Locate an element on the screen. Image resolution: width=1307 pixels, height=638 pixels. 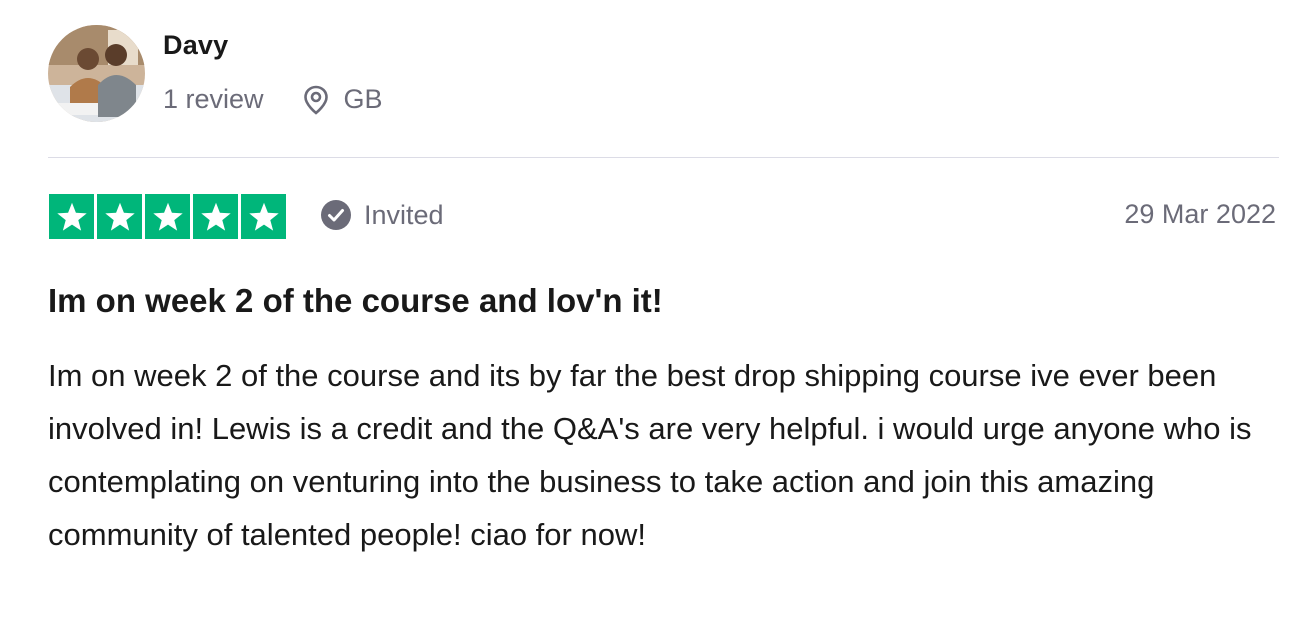
verification-label: Invited is located at coordinates (404, 214).